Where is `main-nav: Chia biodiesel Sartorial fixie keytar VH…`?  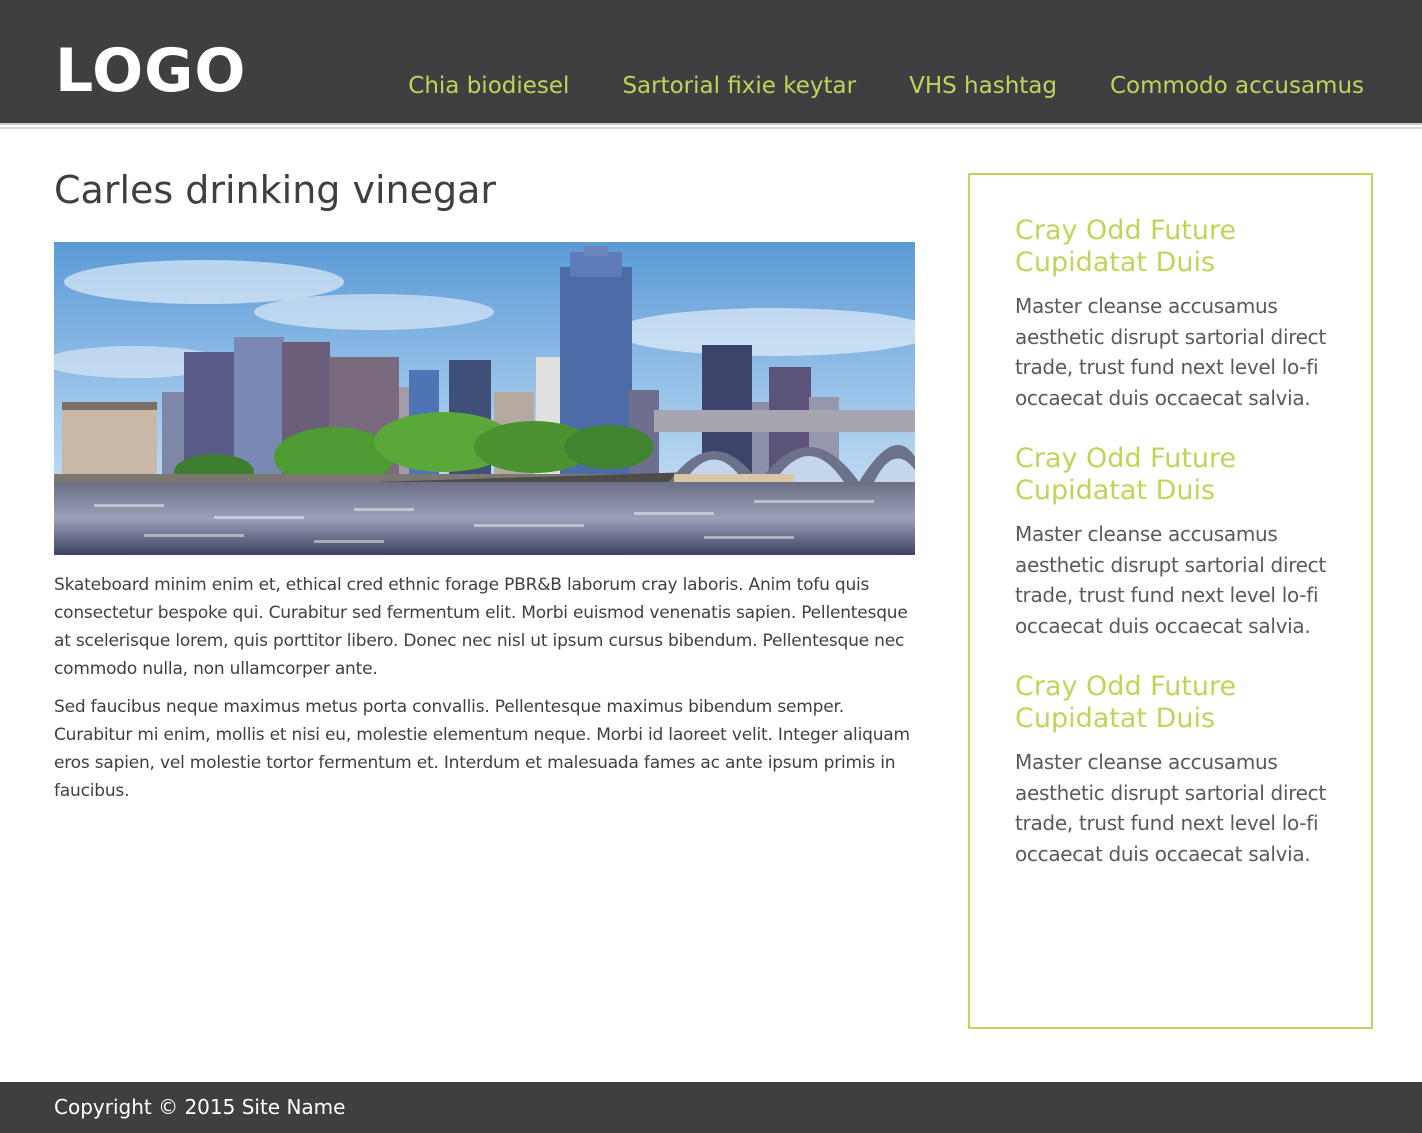
main-nav: Chia biodiesel Sartorial fixie keytar VH… is located at coordinates (886, 86).